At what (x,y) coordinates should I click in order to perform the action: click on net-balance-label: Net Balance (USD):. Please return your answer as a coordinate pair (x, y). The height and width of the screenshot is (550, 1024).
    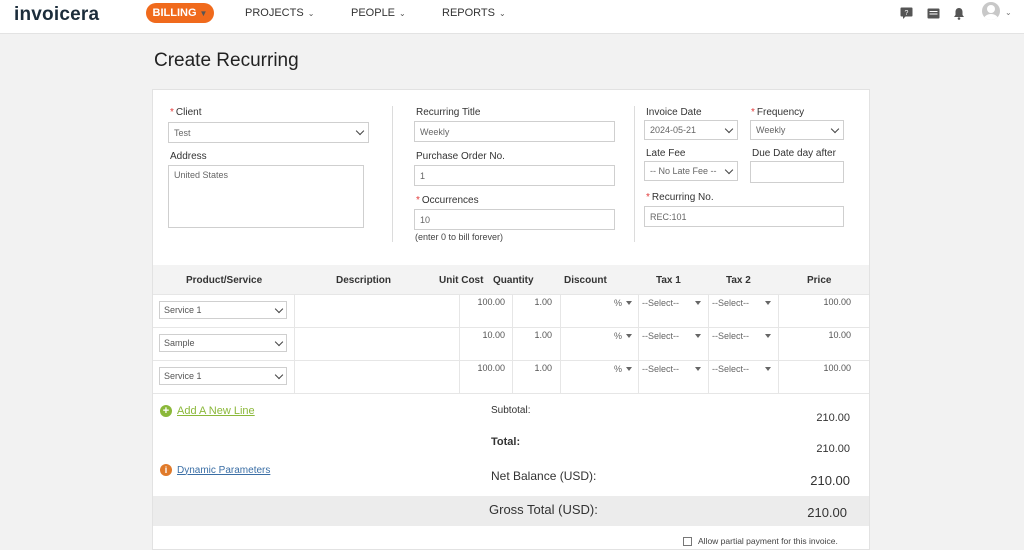
    Looking at the image, I should click on (544, 476).